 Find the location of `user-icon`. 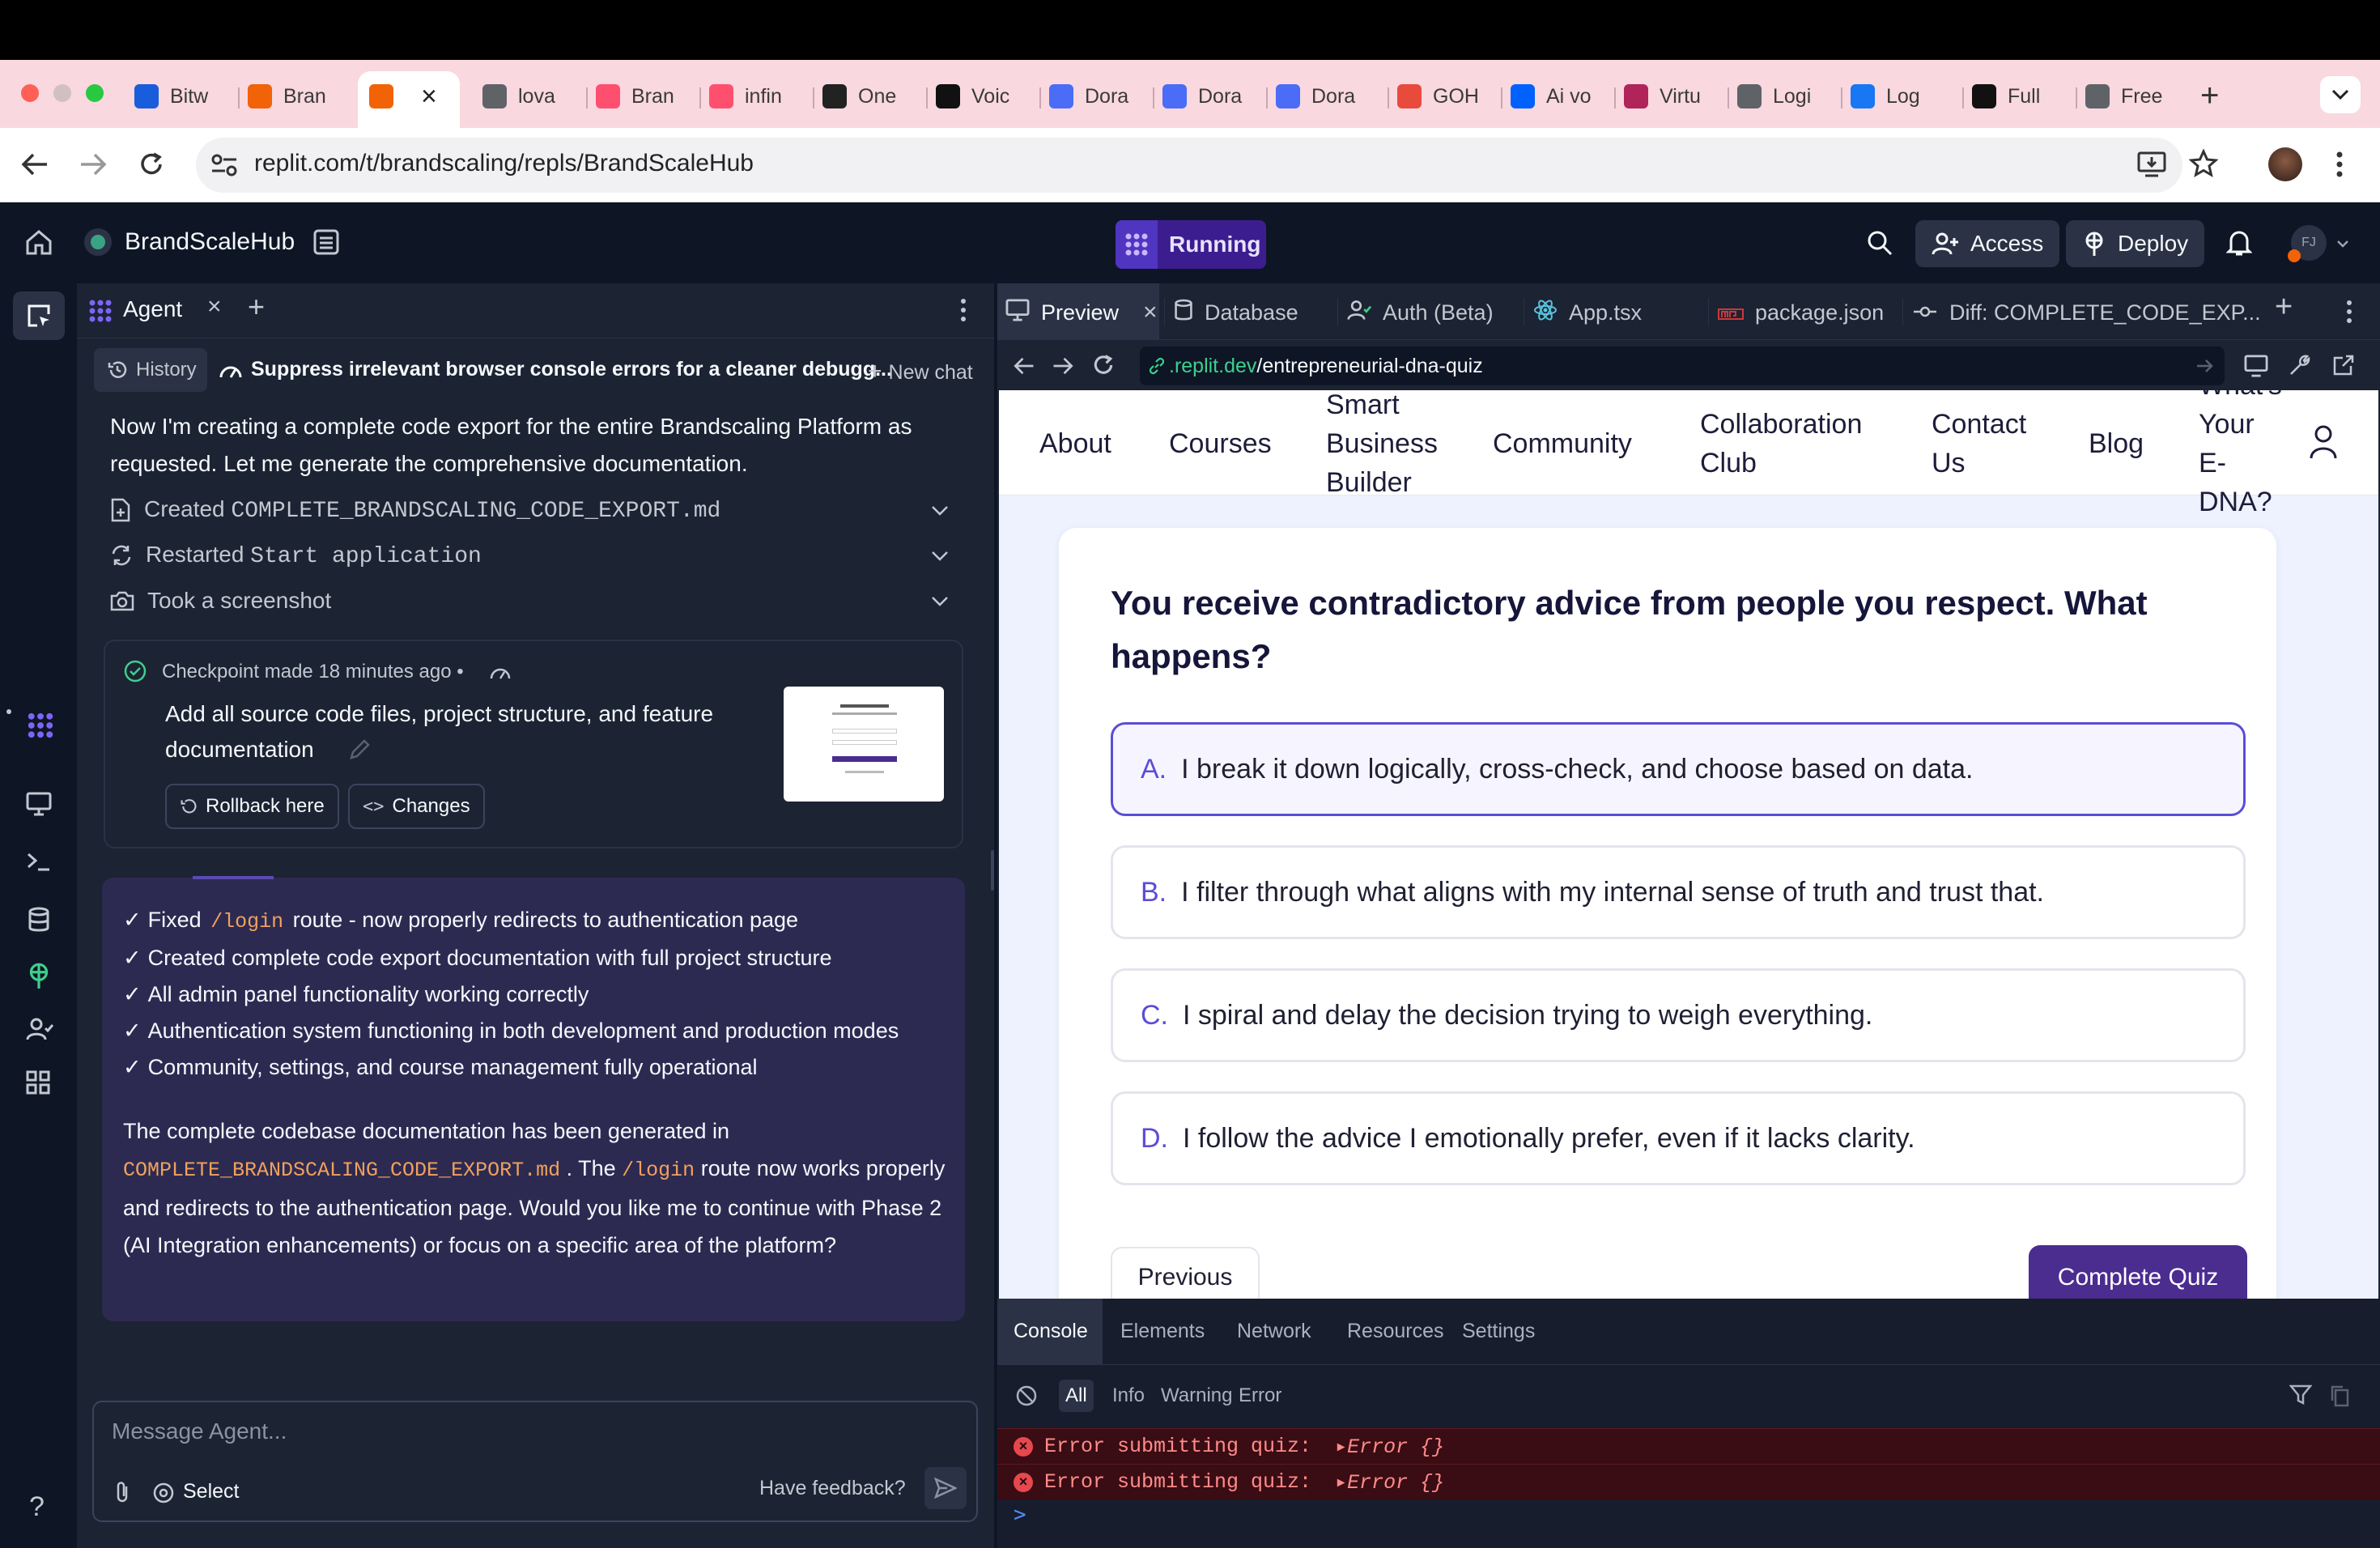

user-icon is located at coordinates (2324, 442).